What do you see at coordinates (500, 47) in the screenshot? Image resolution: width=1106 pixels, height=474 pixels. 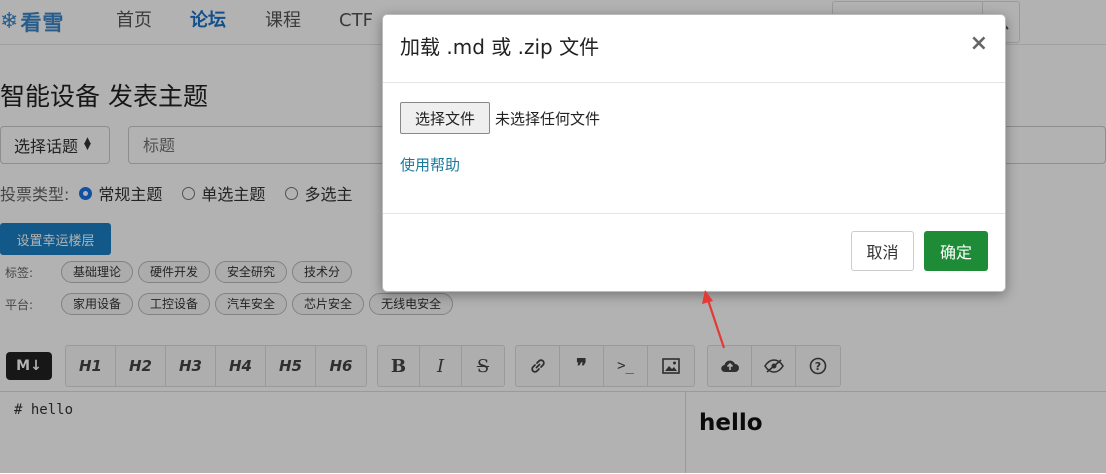 I see `modal-title: 加载 .md 或 .zip 文件` at bounding box center [500, 47].